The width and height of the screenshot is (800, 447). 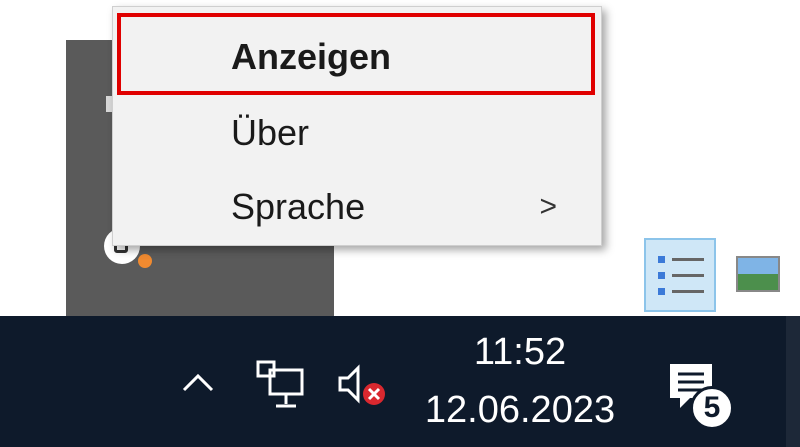 I want to click on menu-item-anzeigen: Anzeigen, so click(x=357, y=57).